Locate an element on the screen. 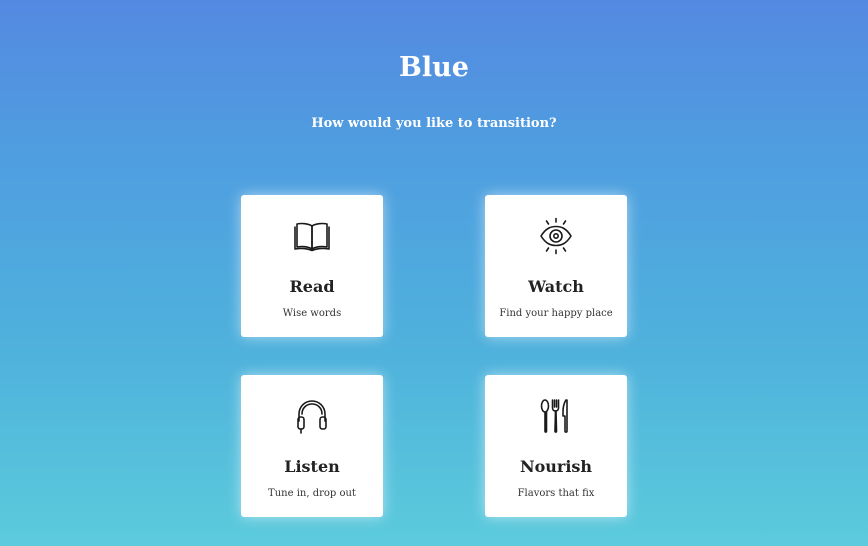  page-title: Blue is located at coordinates (434, 67).